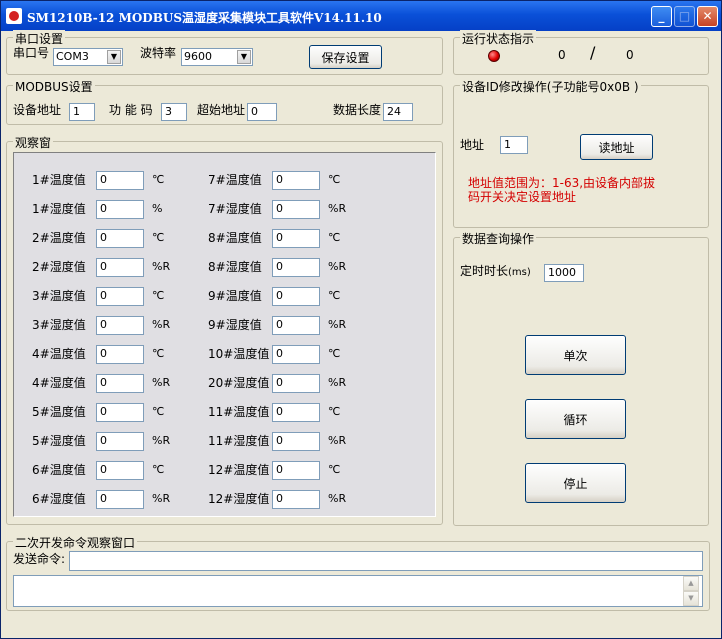 The height and width of the screenshot is (639, 722). What do you see at coordinates (37, 110) in the screenshot?
I see `device-address-label: 设备地址` at bounding box center [37, 110].